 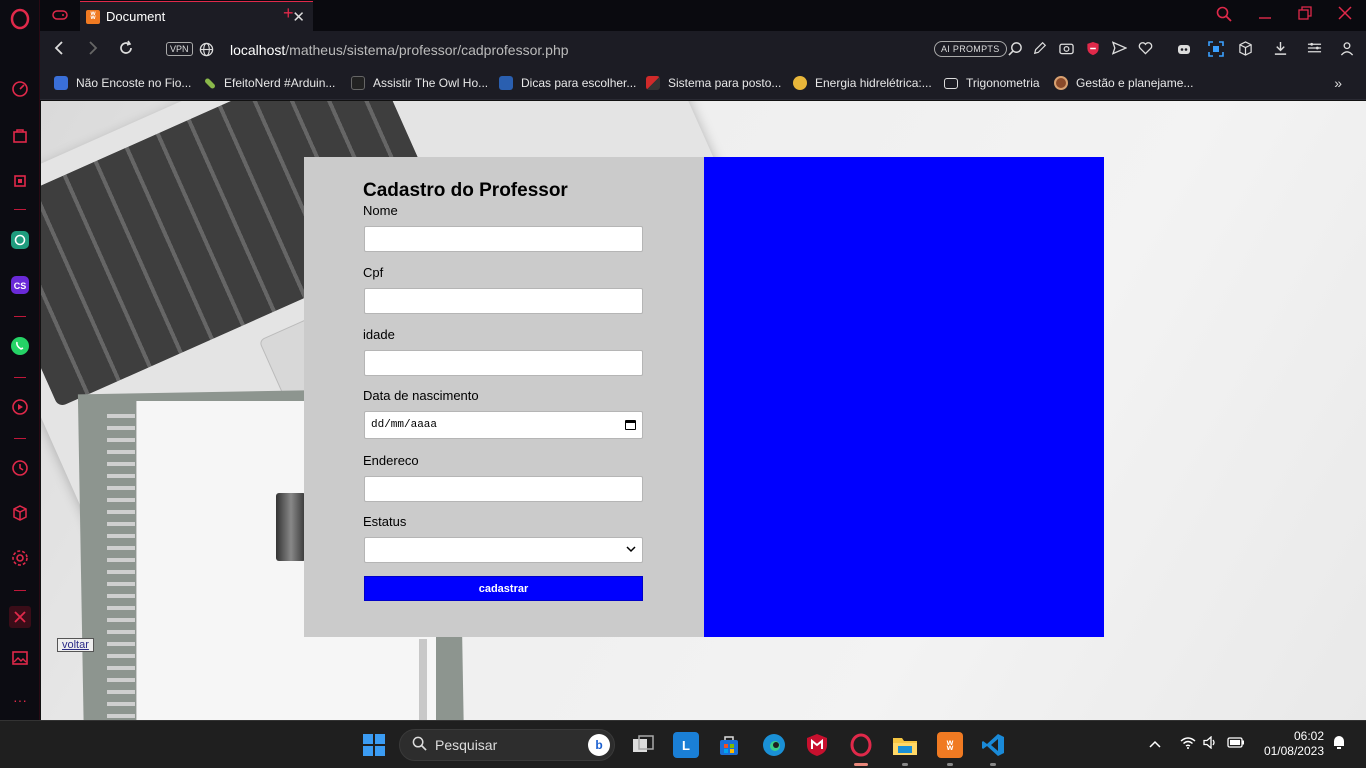 What do you see at coordinates (905, 745) in the screenshot?
I see `file-explorer-icon` at bounding box center [905, 745].